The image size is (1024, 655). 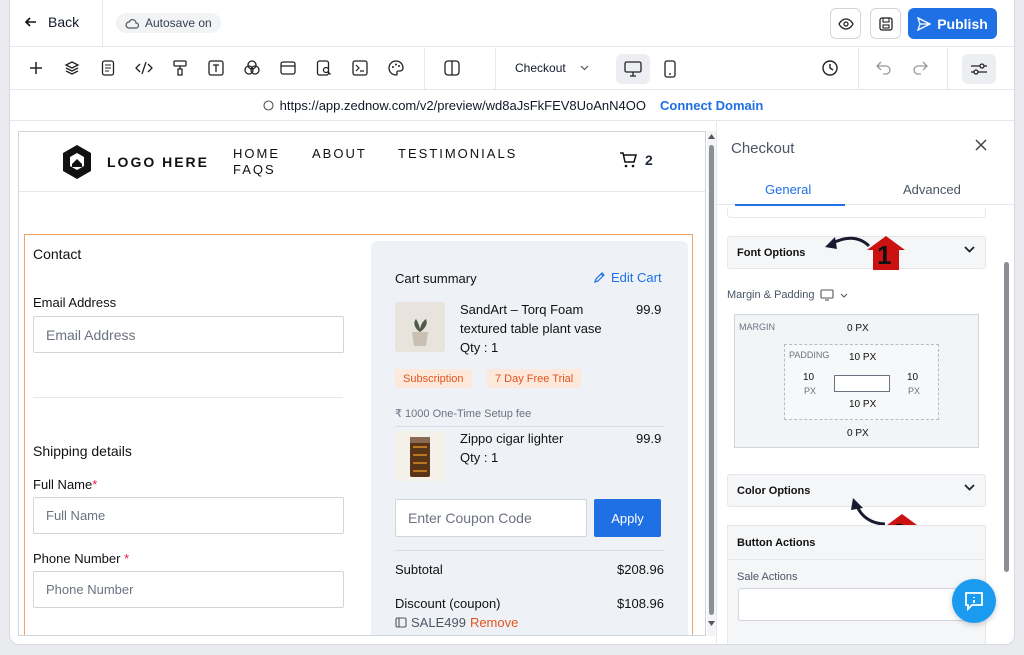 What do you see at coordinates (627, 518) in the screenshot?
I see `apply-coupon-button: Apply` at bounding box center [627, 518].